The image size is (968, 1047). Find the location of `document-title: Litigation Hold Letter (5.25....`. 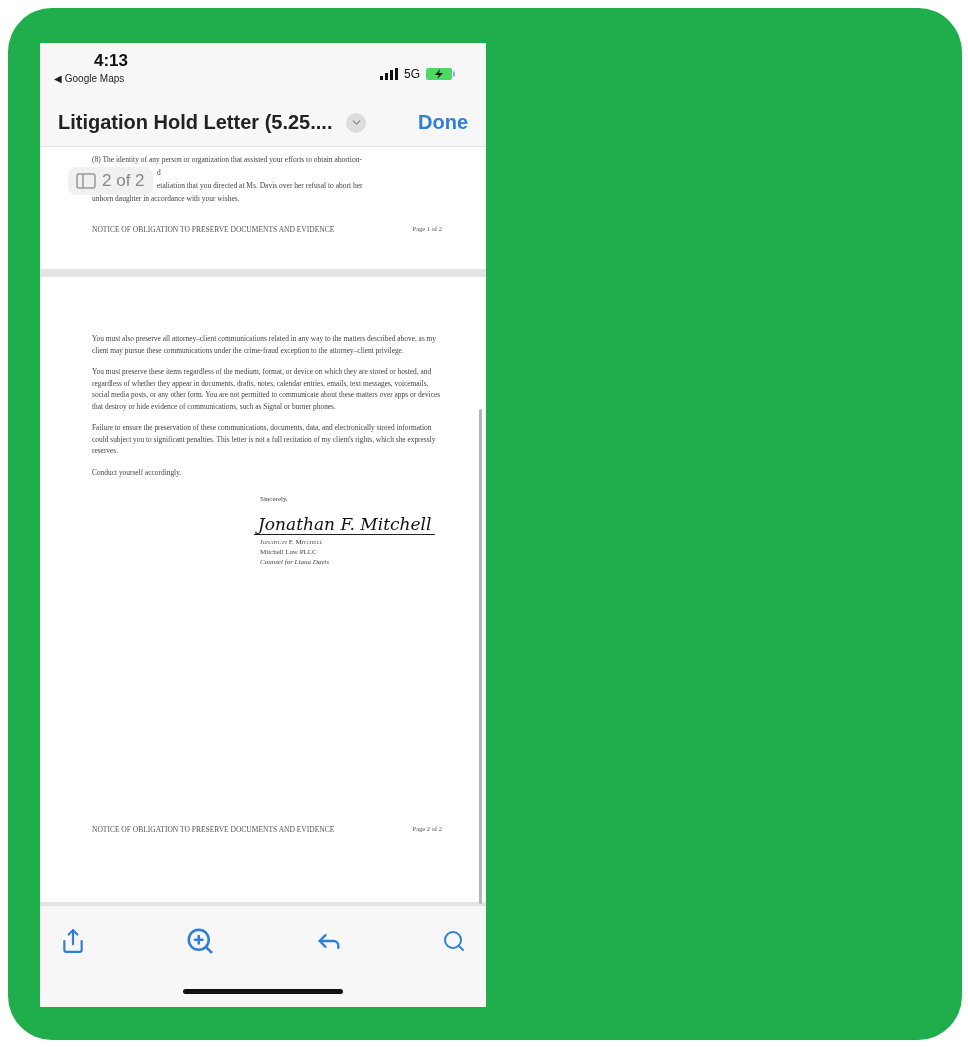

document-title: Litigation Hold Letter (5.25.... is located at coordinates (195, 122).